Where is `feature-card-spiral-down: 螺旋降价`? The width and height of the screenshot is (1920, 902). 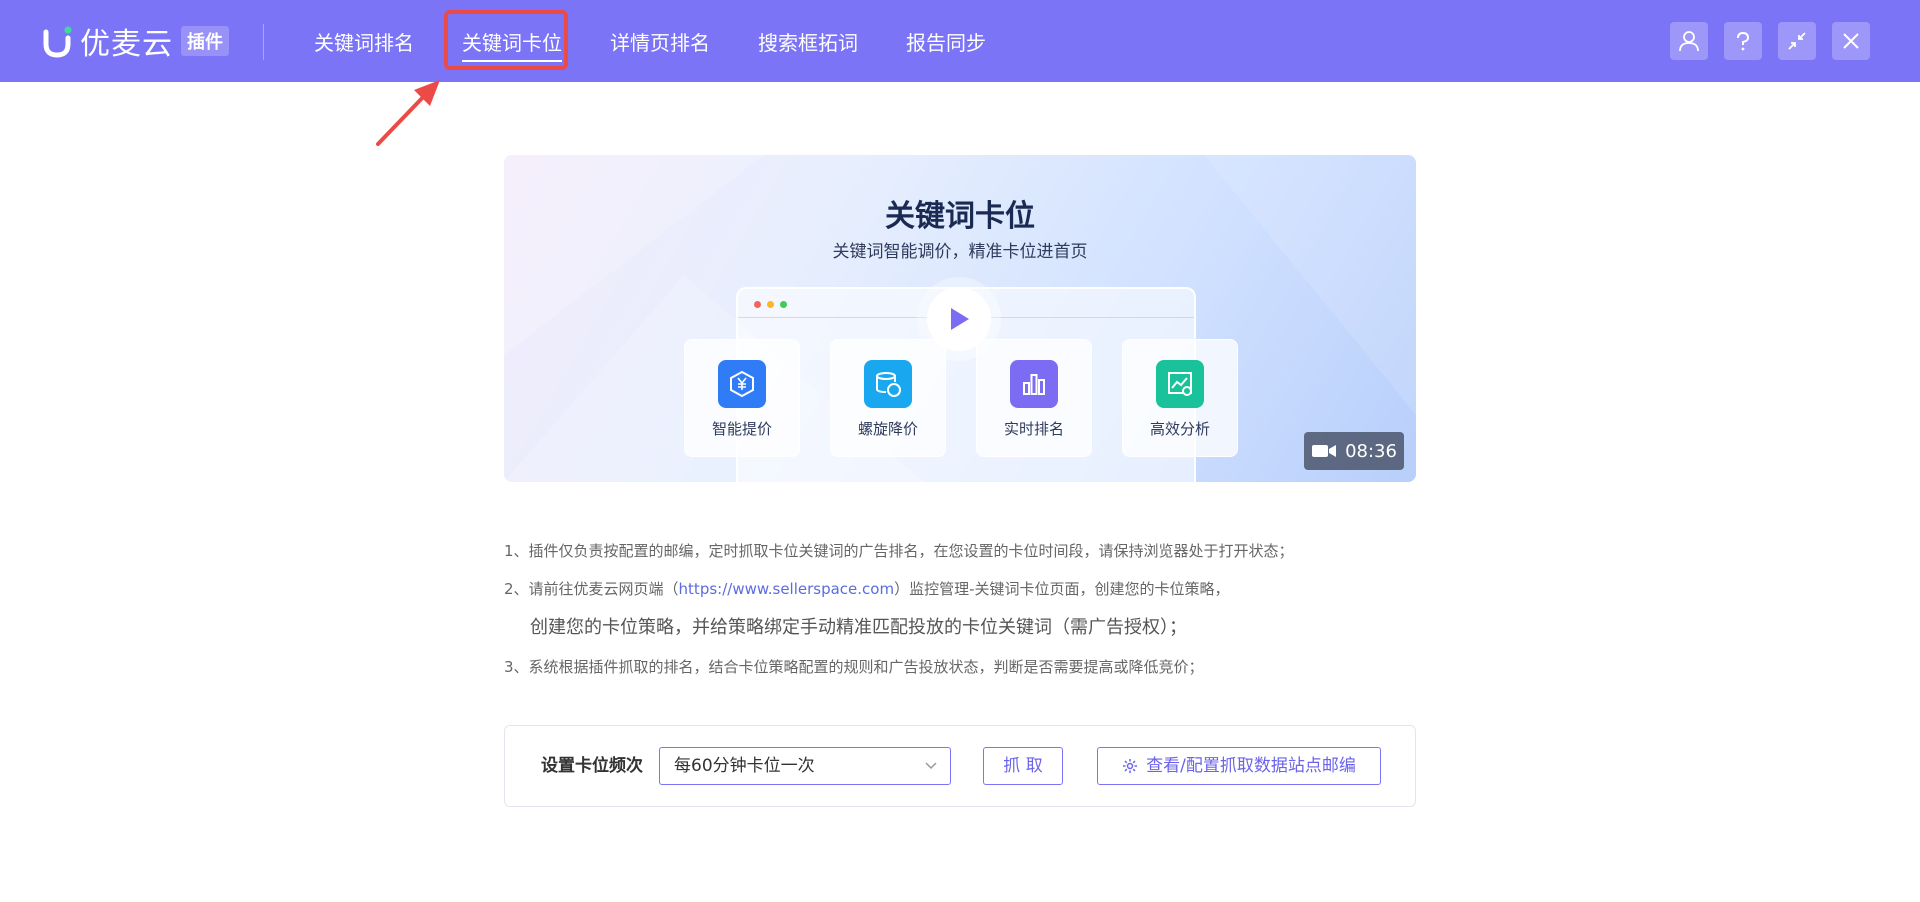 feature-card-spiral-down: 螺旋降价 is located at coordinates (888, 398).